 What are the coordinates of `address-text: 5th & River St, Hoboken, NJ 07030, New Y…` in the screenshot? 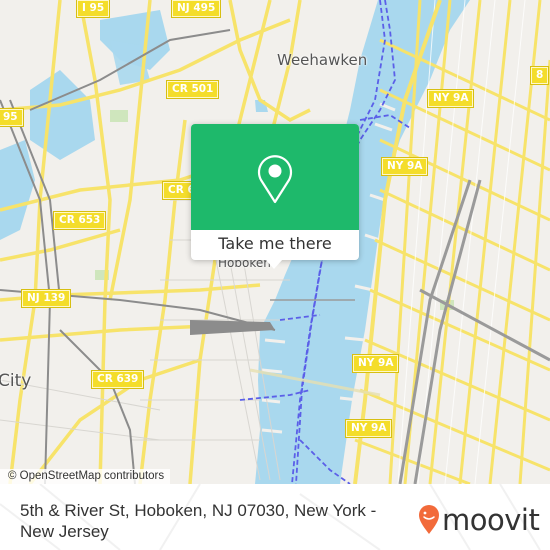 It's located at (198, 521).